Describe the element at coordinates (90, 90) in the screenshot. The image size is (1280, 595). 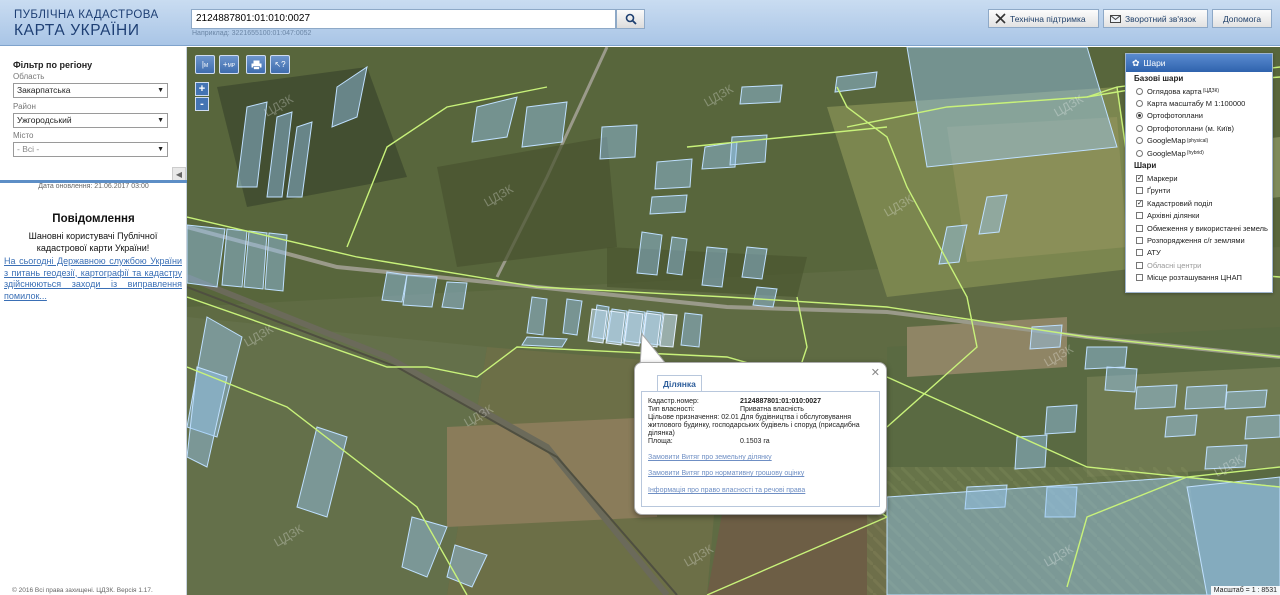
I see `region-select: Закарпатська ▼` at that location.